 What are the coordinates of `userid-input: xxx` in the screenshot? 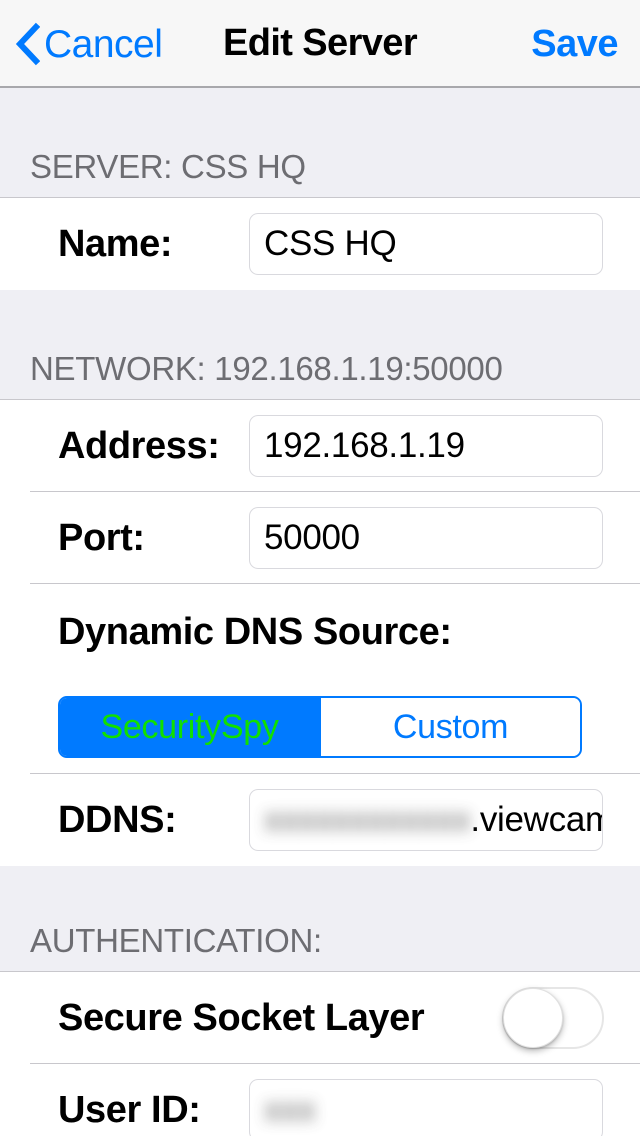 It's located at (426, 1107).